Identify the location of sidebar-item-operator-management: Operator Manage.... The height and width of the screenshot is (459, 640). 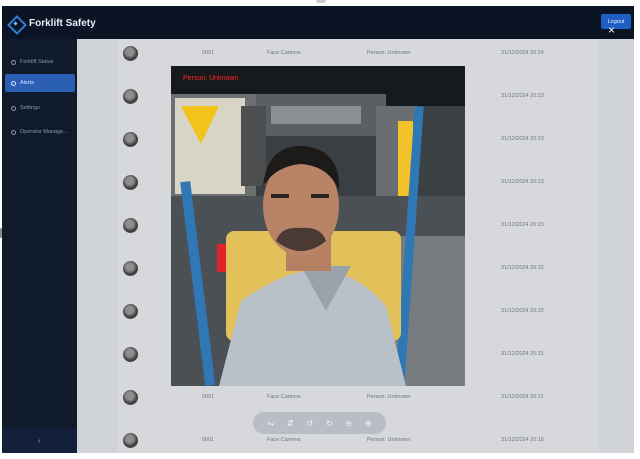
(40, 132).